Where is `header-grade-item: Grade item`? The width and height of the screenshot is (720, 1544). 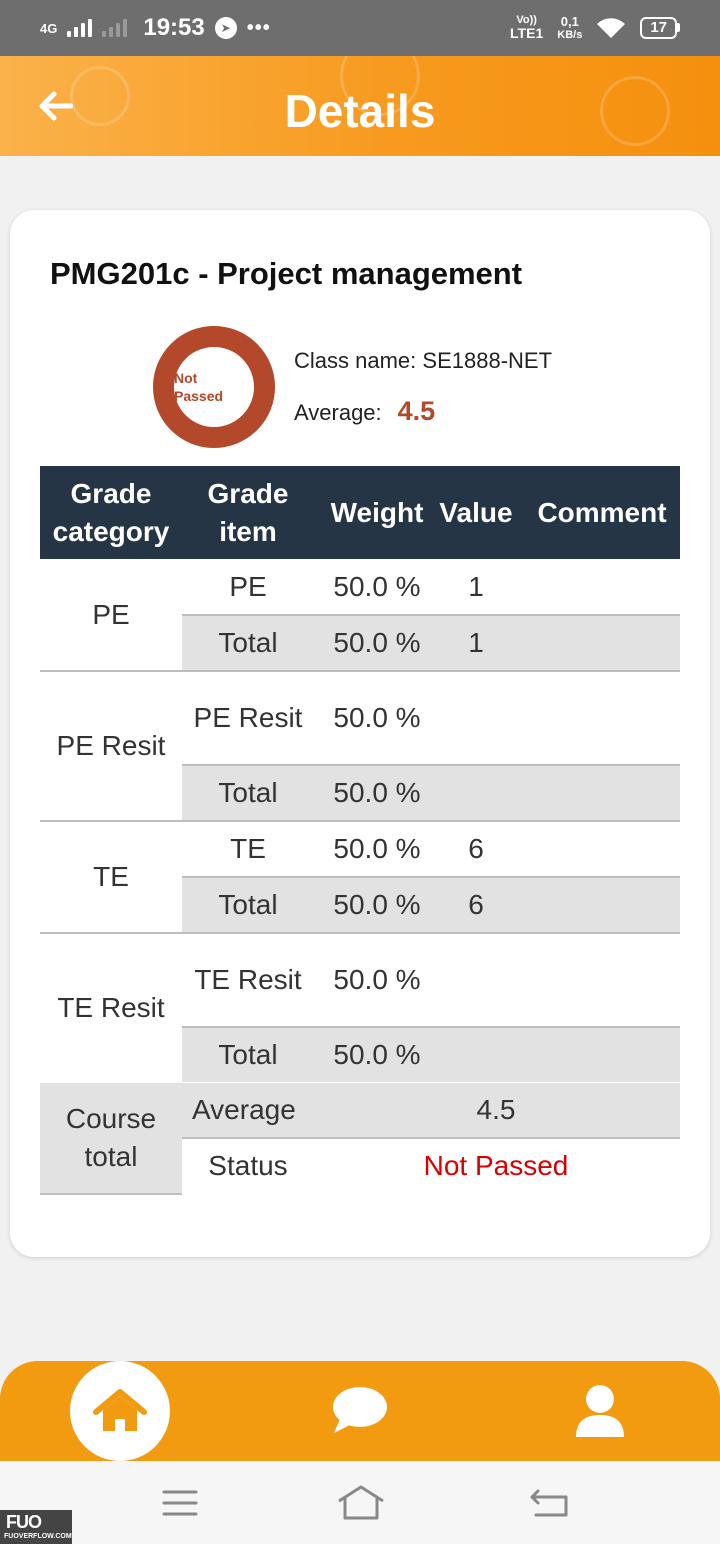 header-grade-item: Grade item is located at coordinates (248, 512).